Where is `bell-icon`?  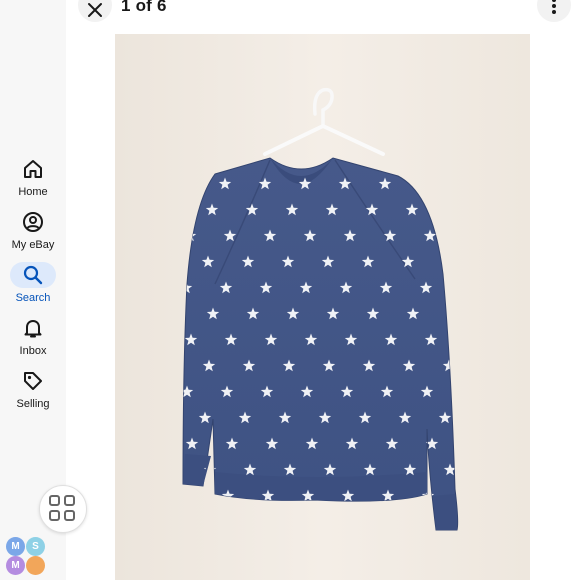 bell-icon is located at coordinates (33, 329).